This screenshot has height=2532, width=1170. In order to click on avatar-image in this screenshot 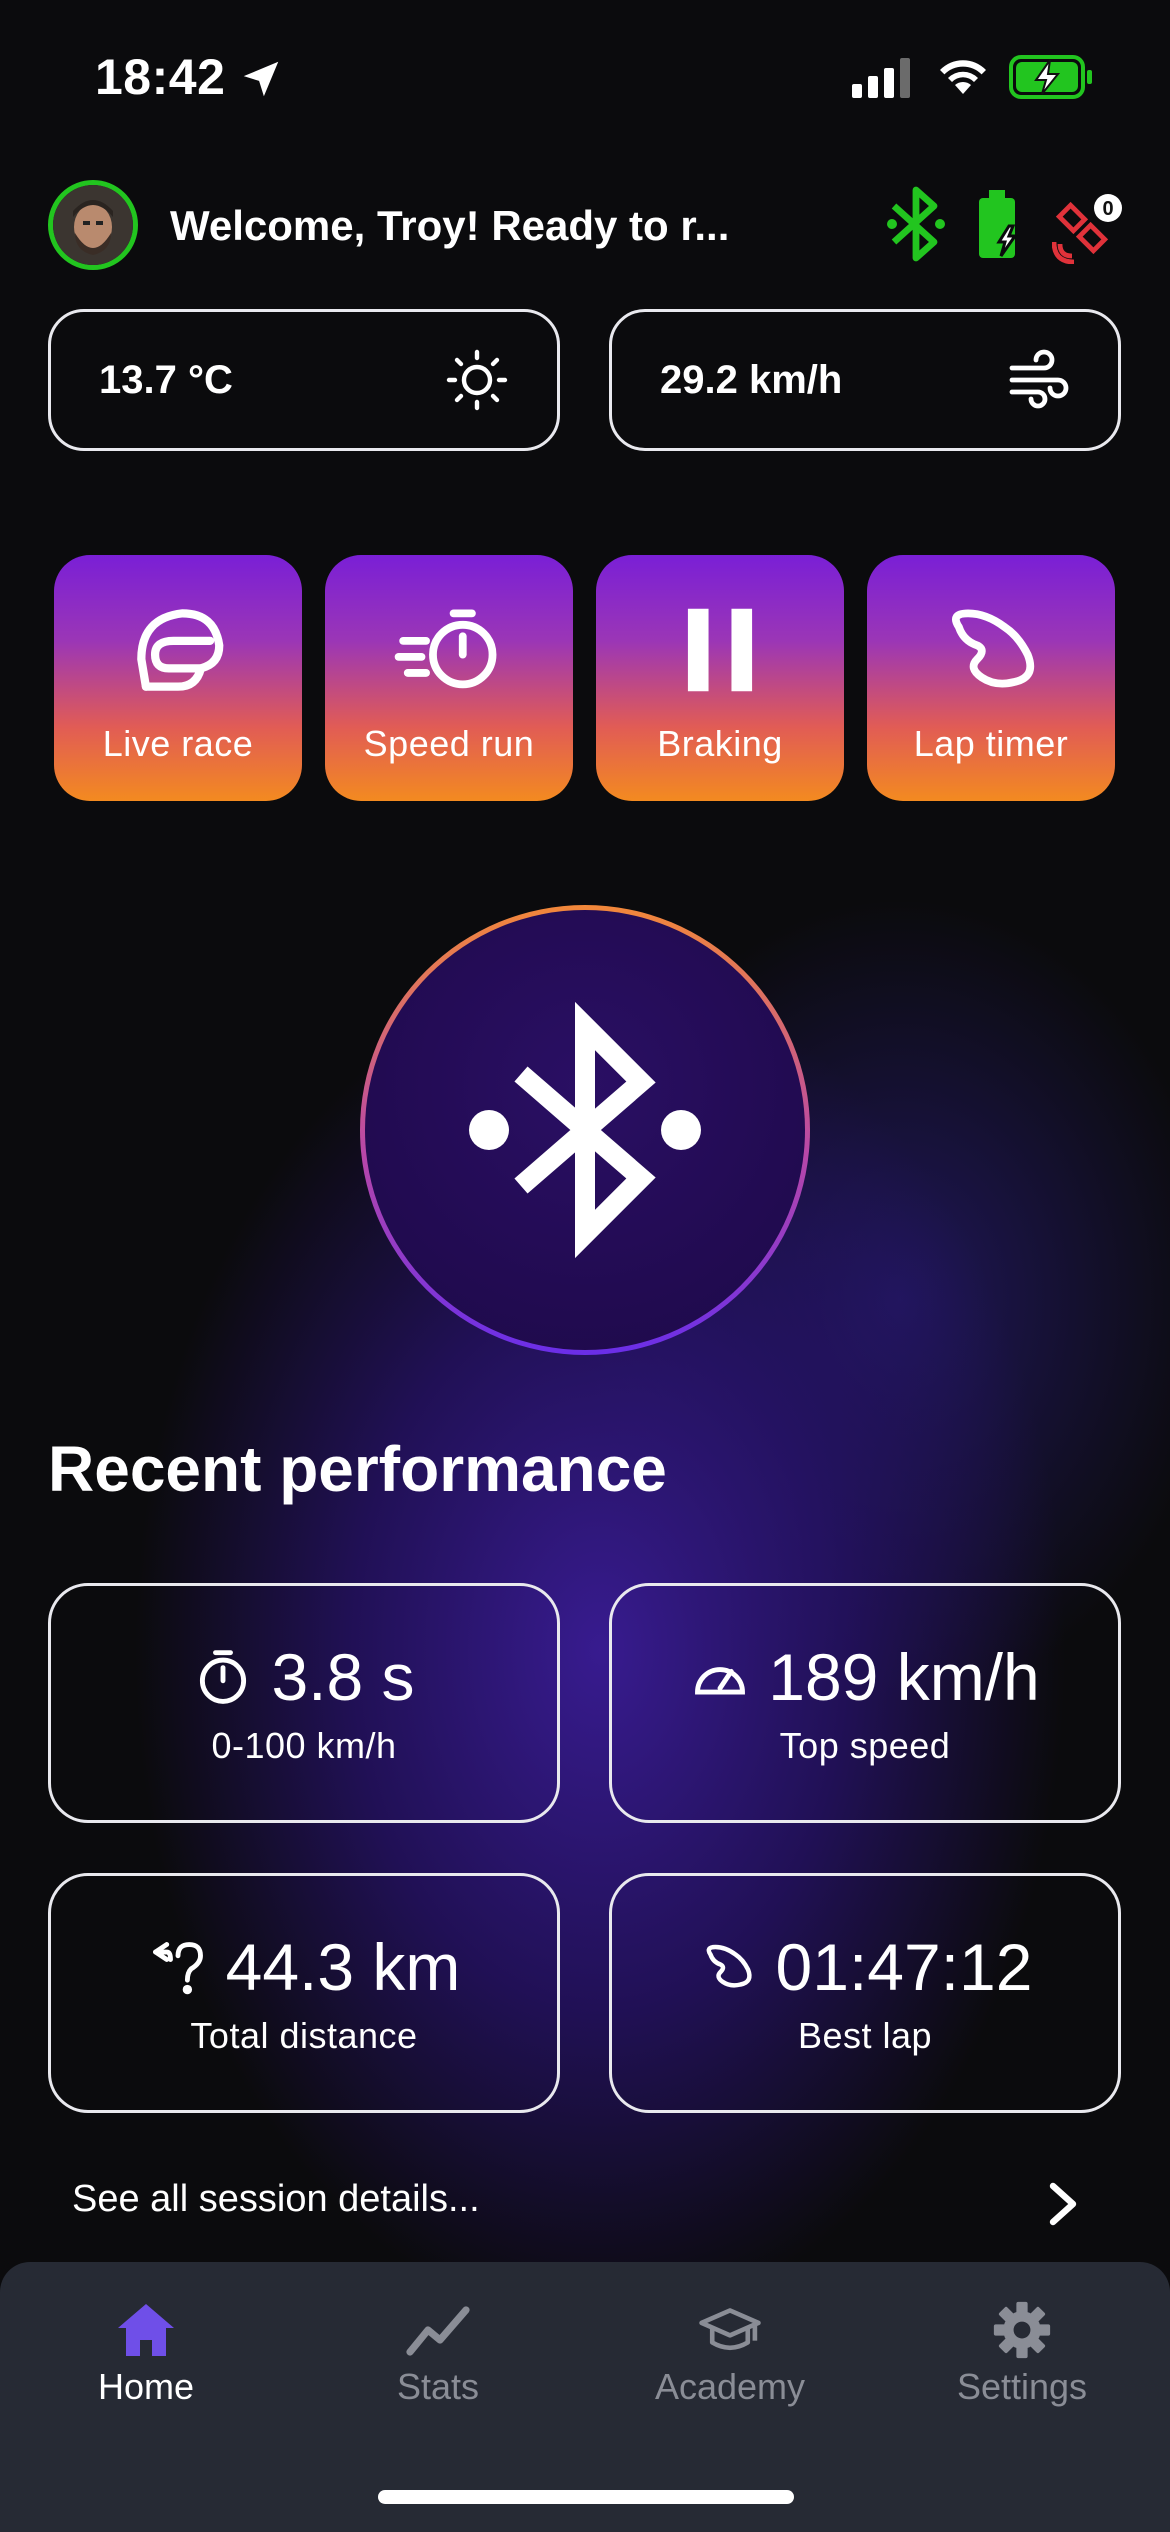, I will do `click(93, 225)`.